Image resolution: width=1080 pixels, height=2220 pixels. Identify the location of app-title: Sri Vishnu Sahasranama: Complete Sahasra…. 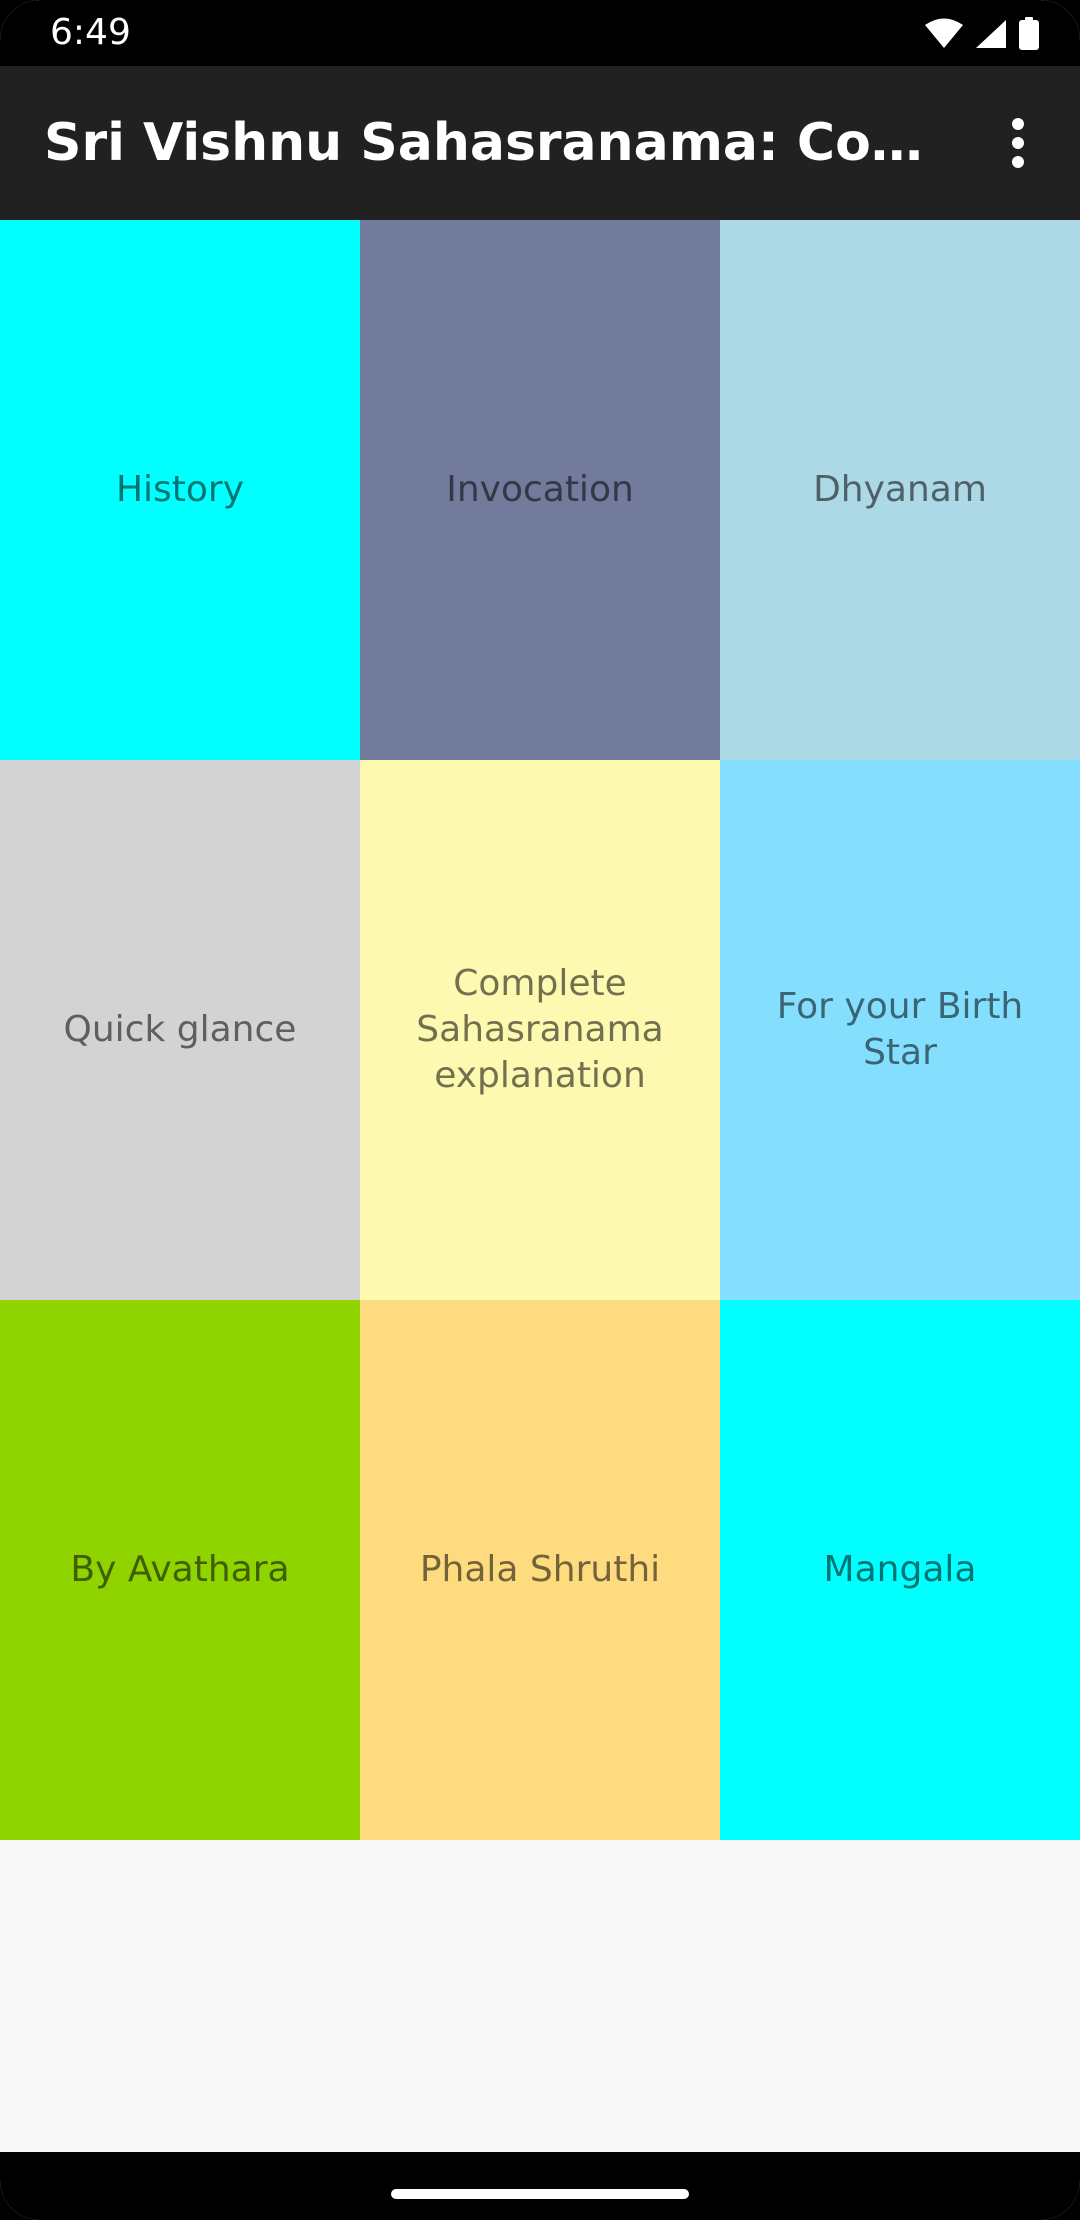
(489, 143).